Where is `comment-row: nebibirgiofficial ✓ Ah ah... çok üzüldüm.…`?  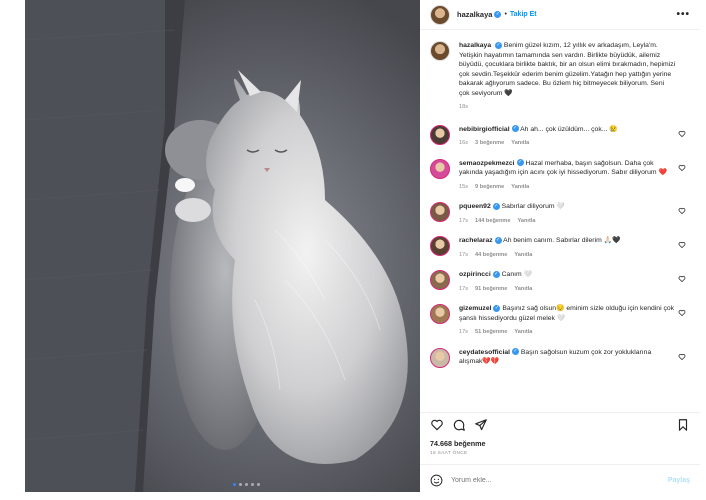 comment-row: nebibirgiofficial ✓ Ah ah... çok üzüldüm.… is located at coordinates (560, 136).